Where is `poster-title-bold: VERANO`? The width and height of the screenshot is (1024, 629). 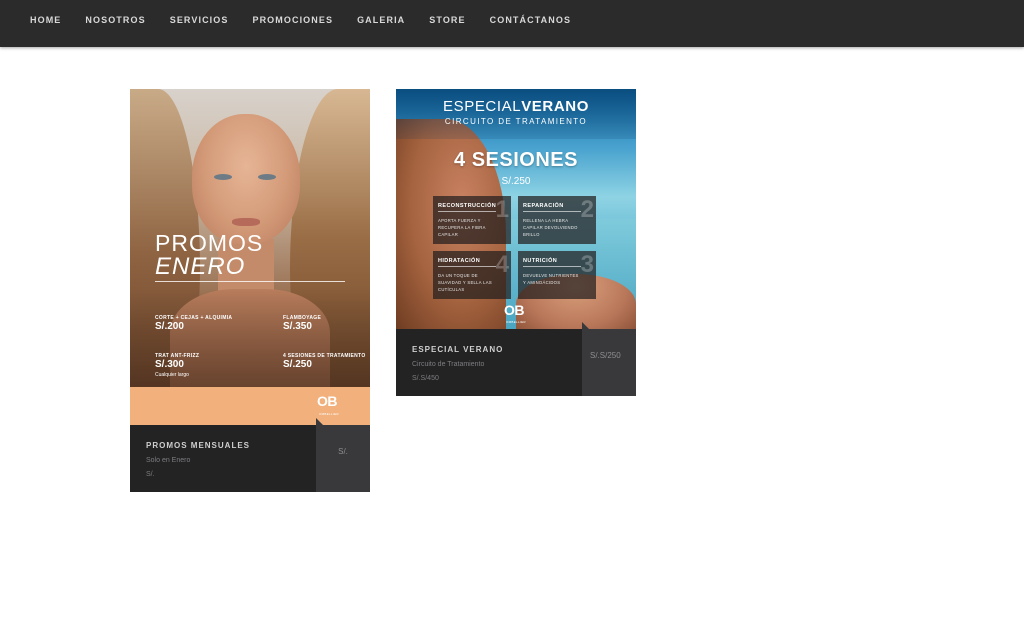
poster-title-bold: VERANO is located at coordinates (555, 106).